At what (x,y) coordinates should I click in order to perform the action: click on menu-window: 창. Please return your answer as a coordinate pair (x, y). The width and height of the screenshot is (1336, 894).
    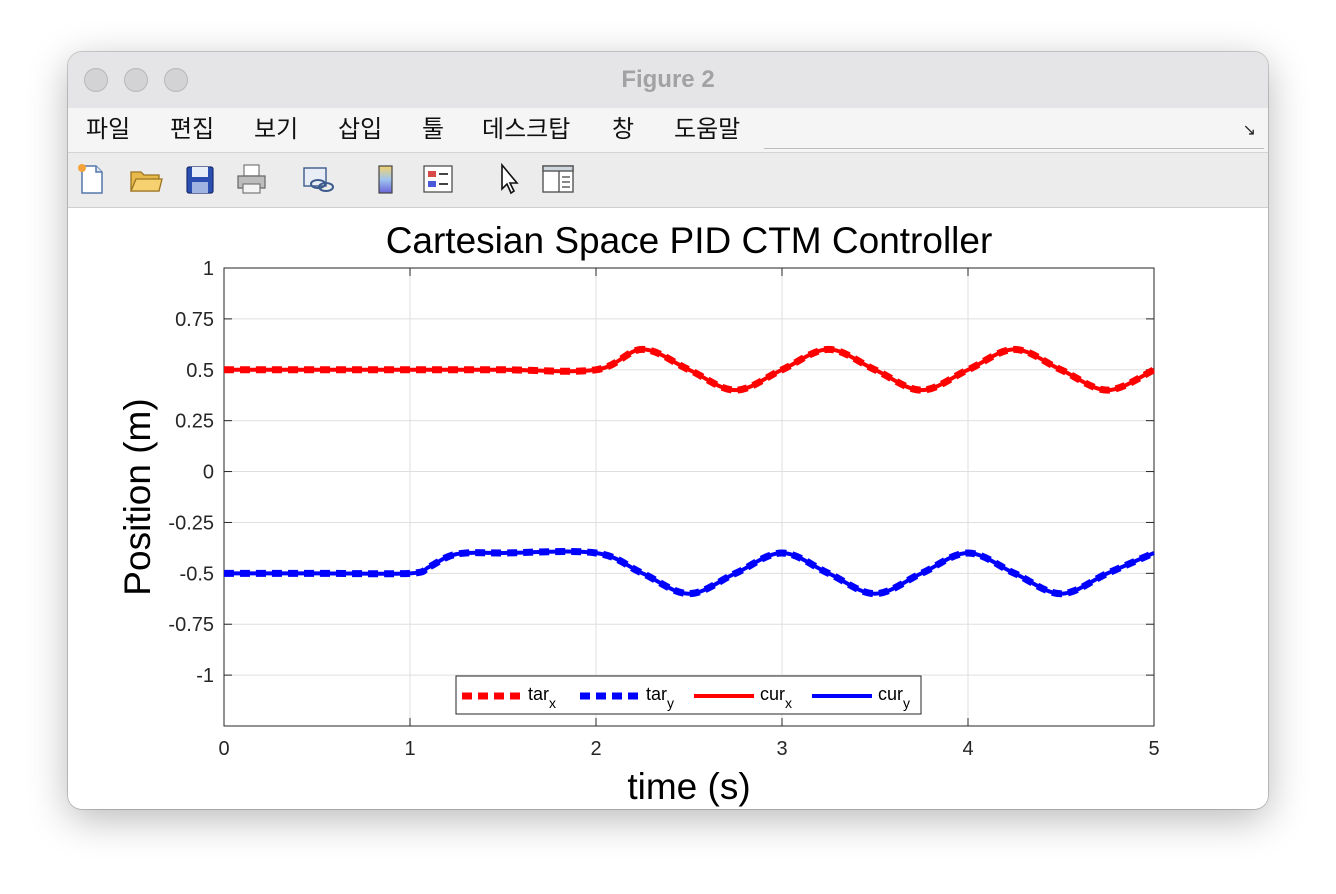
    Looking at the image, I should click on (623, 130).